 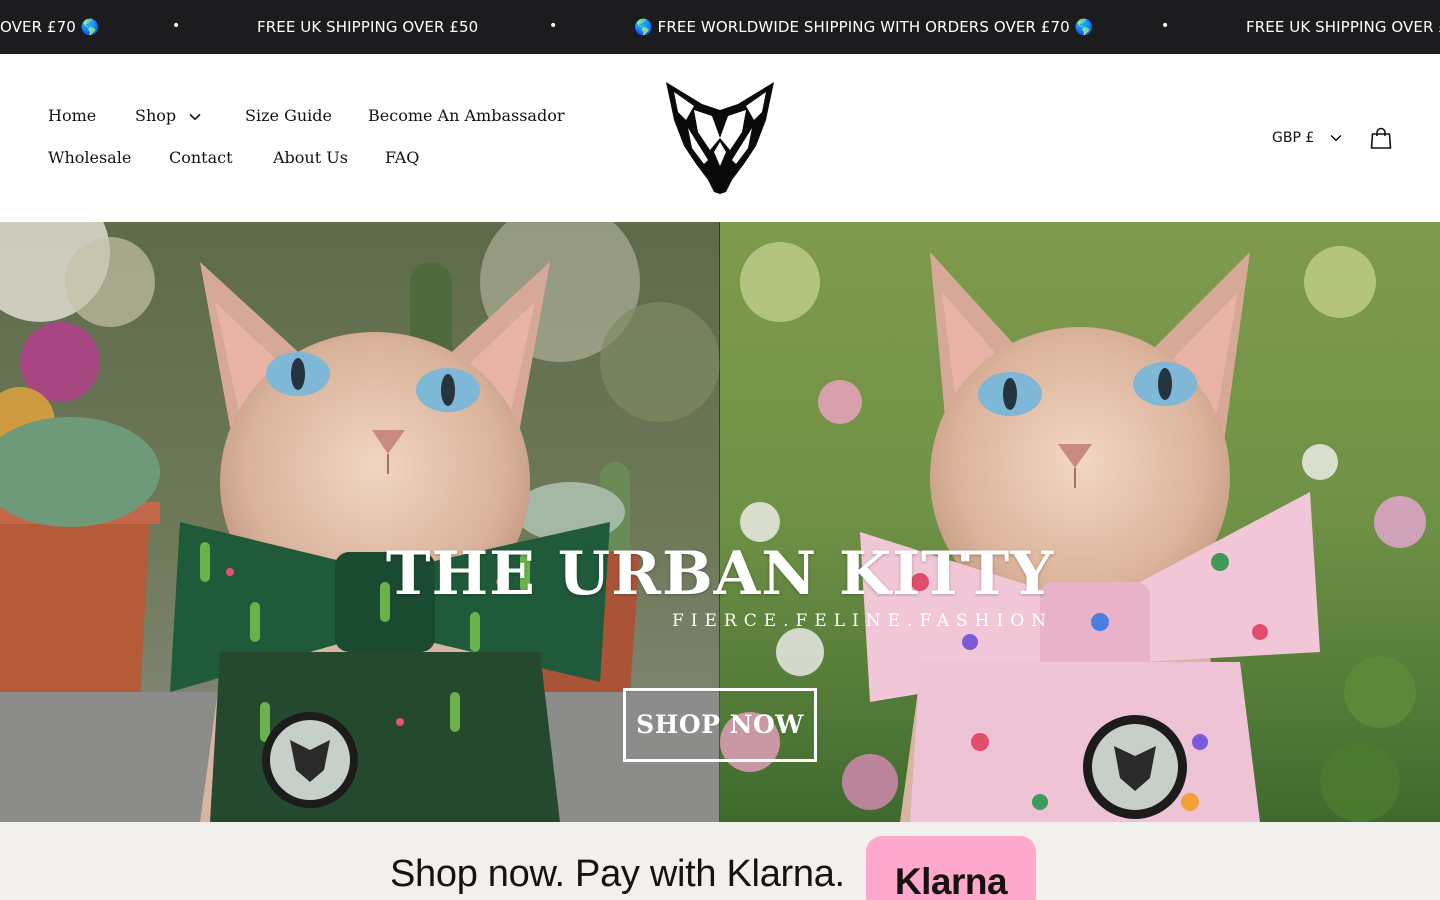 What do you see at coordinates (617, 874) in the screenshot?
I see `klarna-message: Shop now. Pay with Klarna.` at bounding box center [617, 874].